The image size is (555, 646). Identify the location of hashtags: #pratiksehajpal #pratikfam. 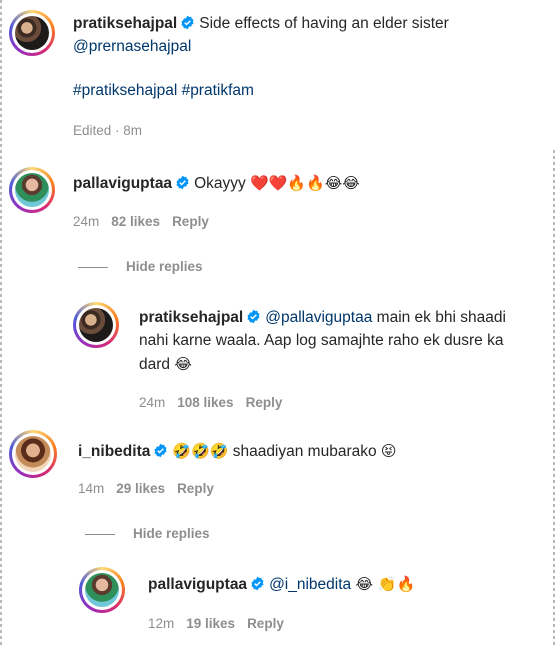
(163, 91).